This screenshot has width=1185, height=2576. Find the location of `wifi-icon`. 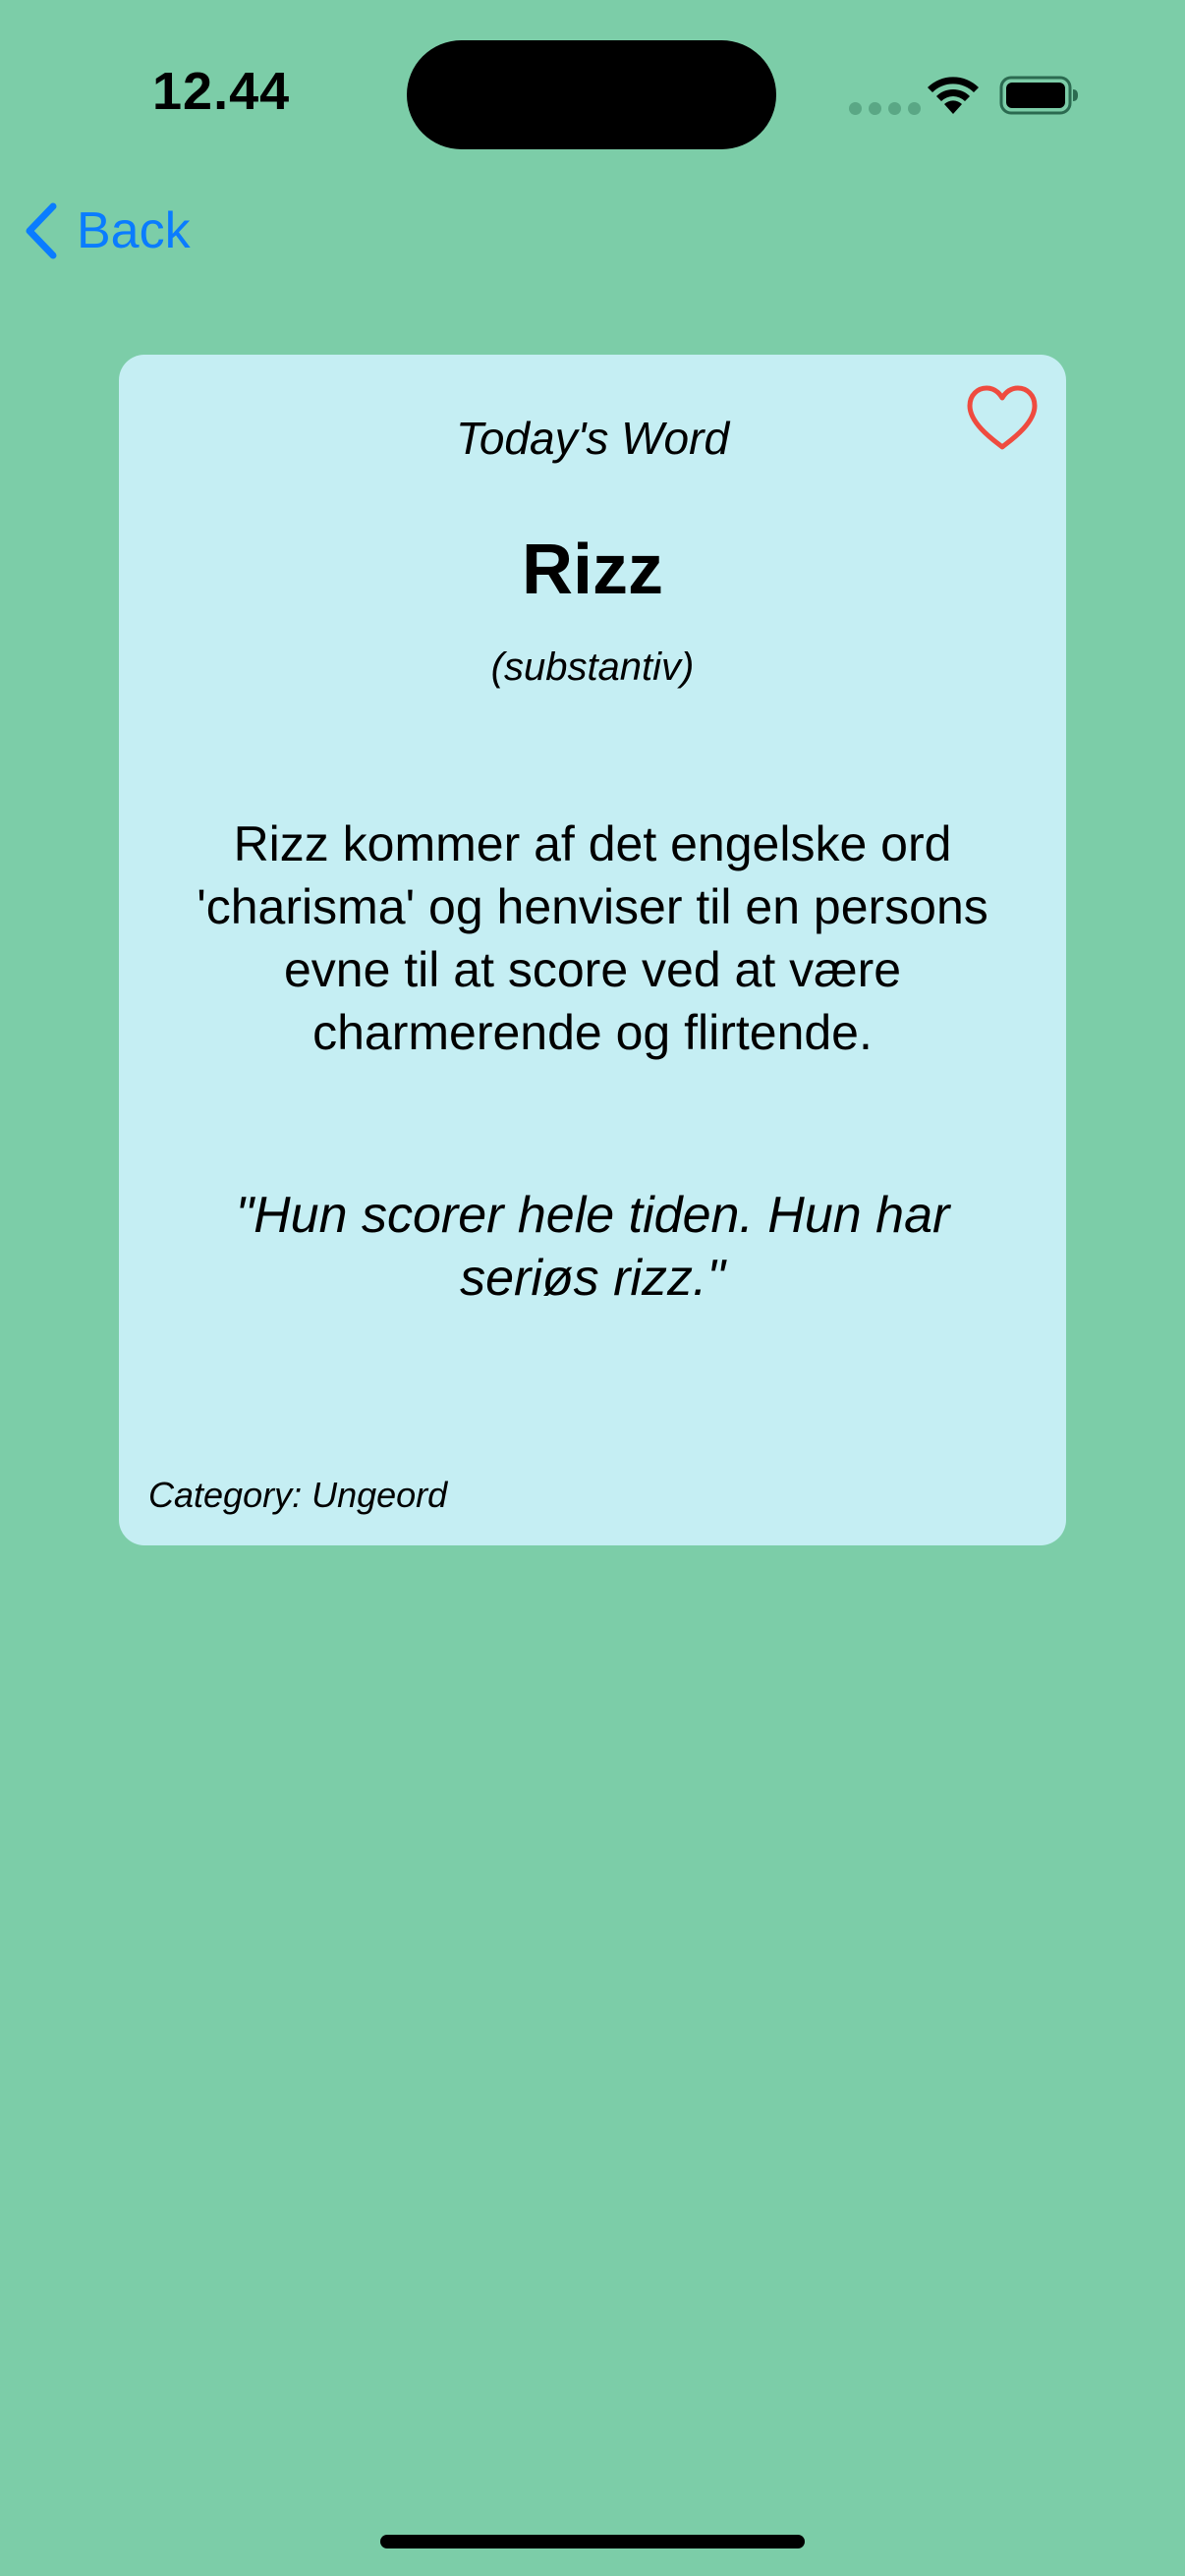

wifi-icon is located at coordinates (954, 95).